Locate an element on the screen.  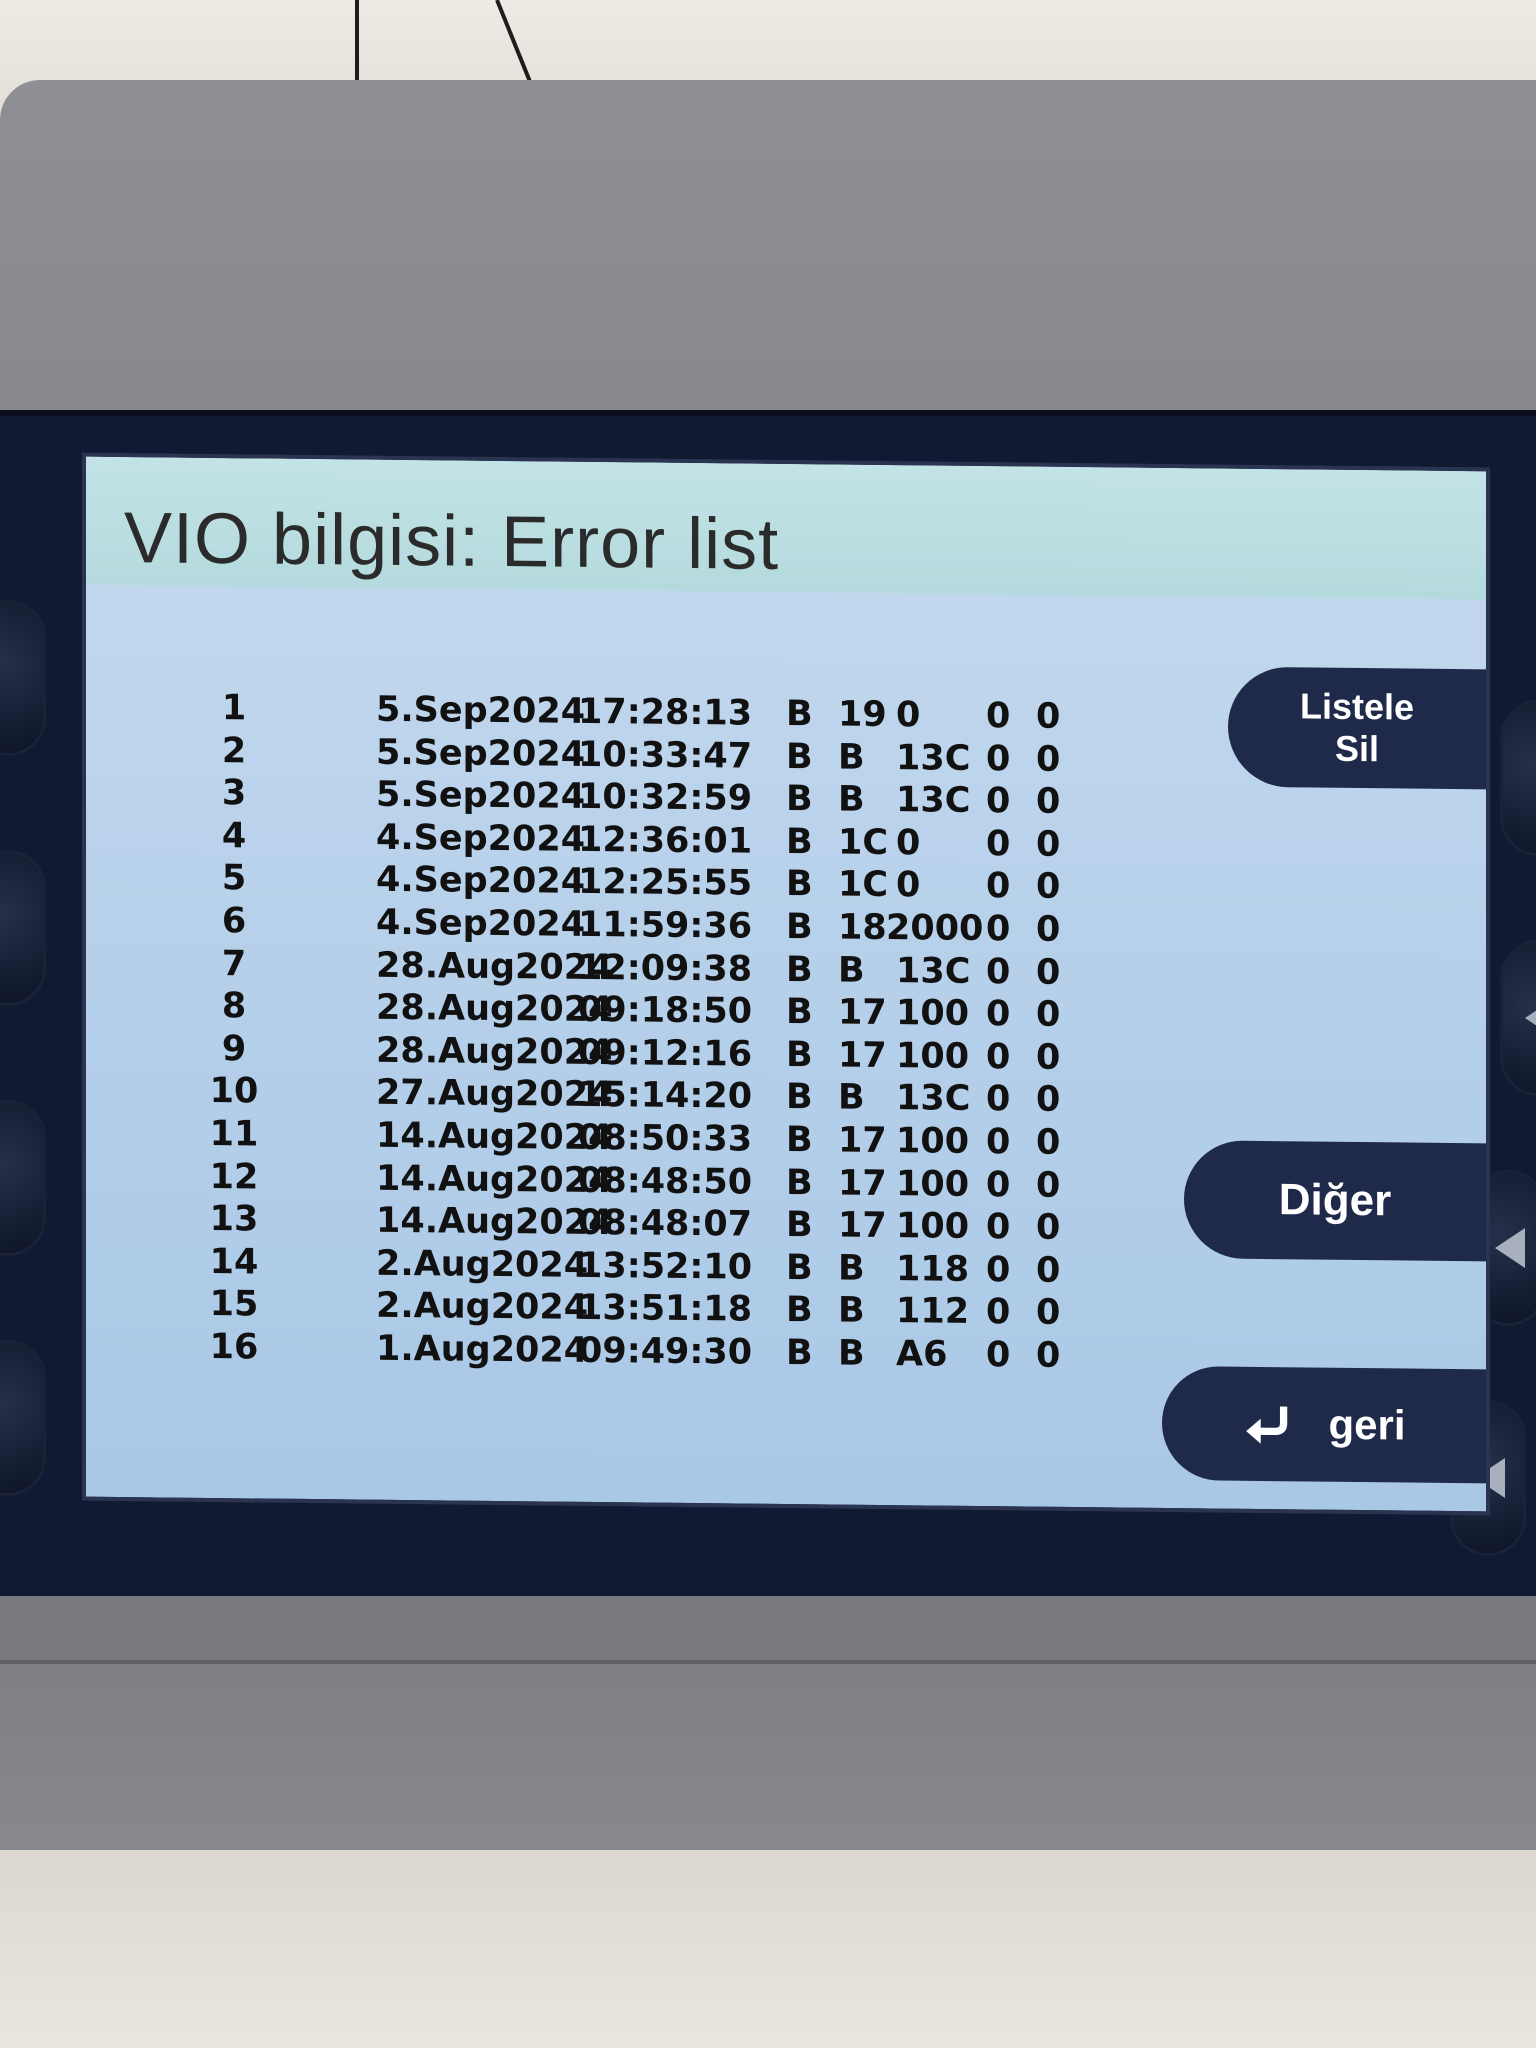
row-time: 12:09:38 is located at coordinates (665, 968).